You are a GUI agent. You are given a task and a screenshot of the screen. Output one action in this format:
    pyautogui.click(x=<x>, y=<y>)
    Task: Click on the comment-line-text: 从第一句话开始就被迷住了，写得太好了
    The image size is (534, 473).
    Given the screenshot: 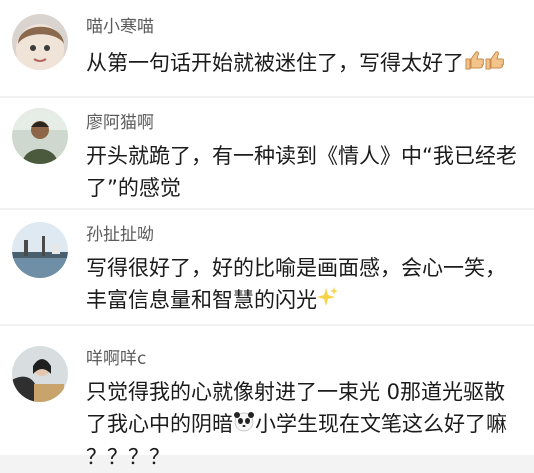 What is the action you would take?
    pyautogui.click(x=275, y=63)
    